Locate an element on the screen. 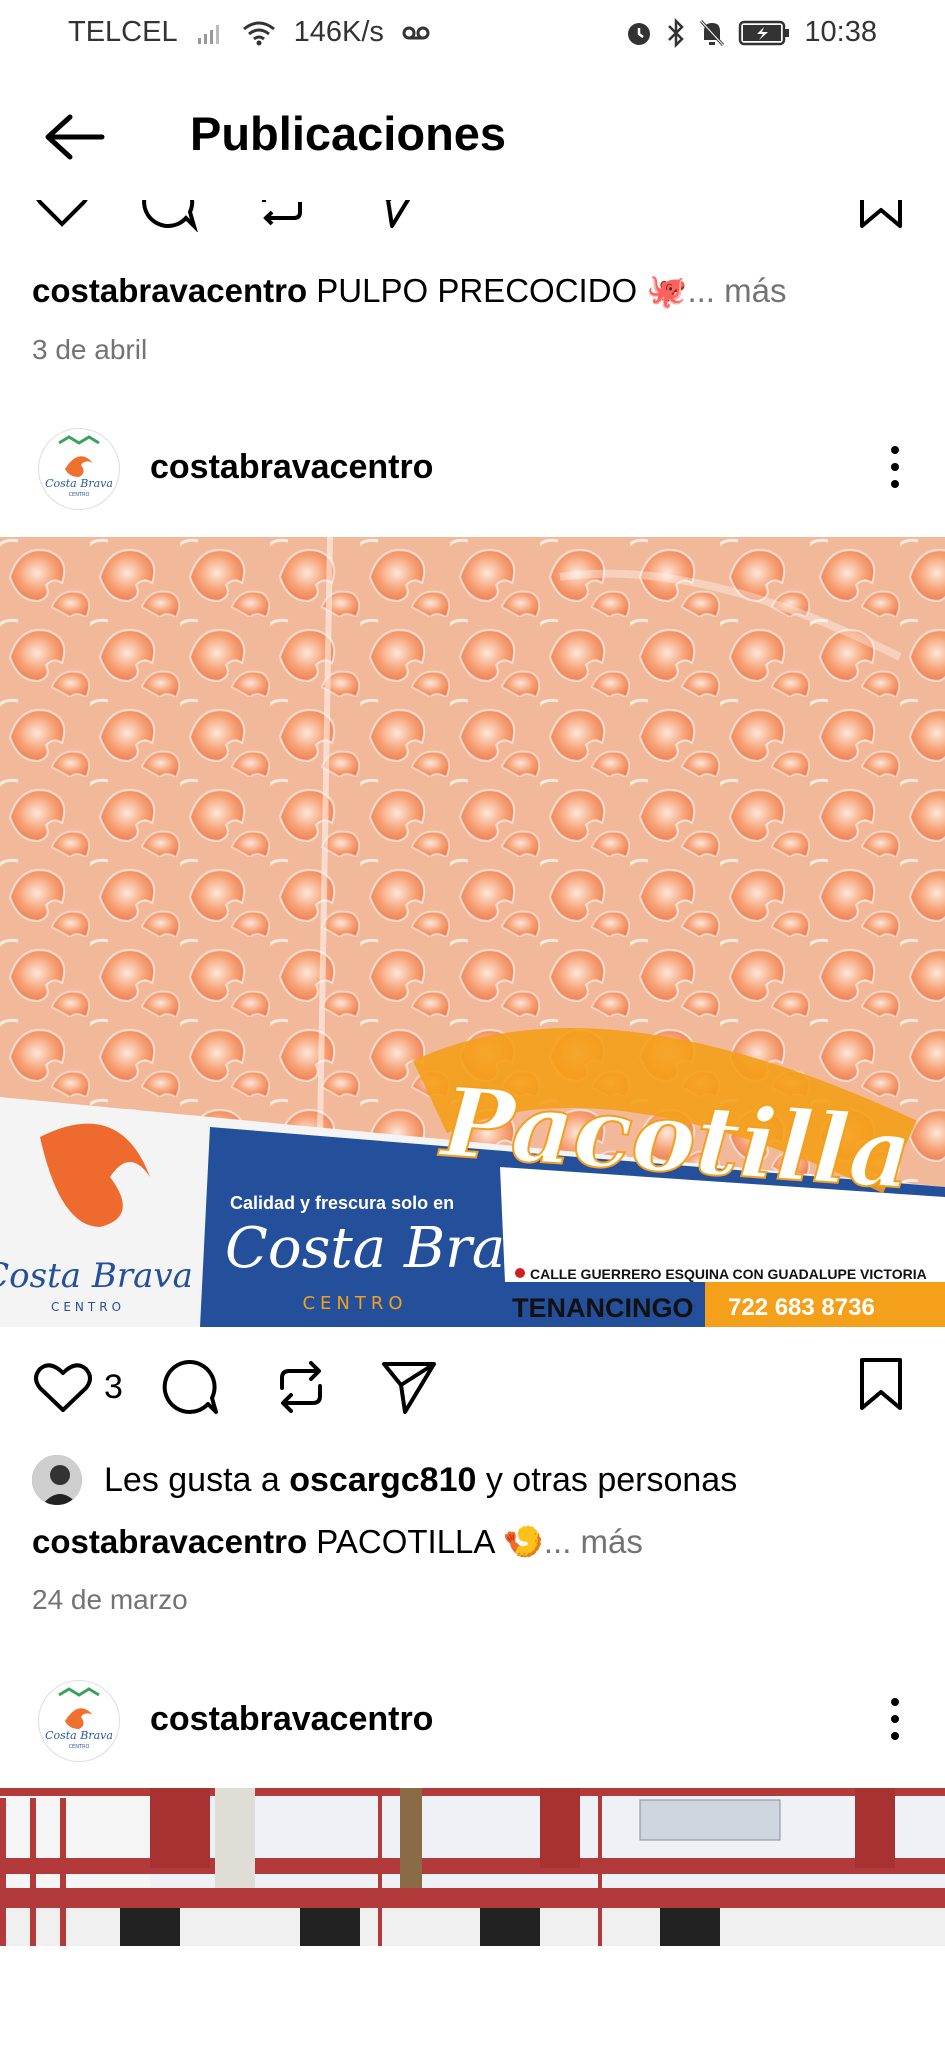  caption-emoji: 🍤 is located at coordinates (523, 1541).